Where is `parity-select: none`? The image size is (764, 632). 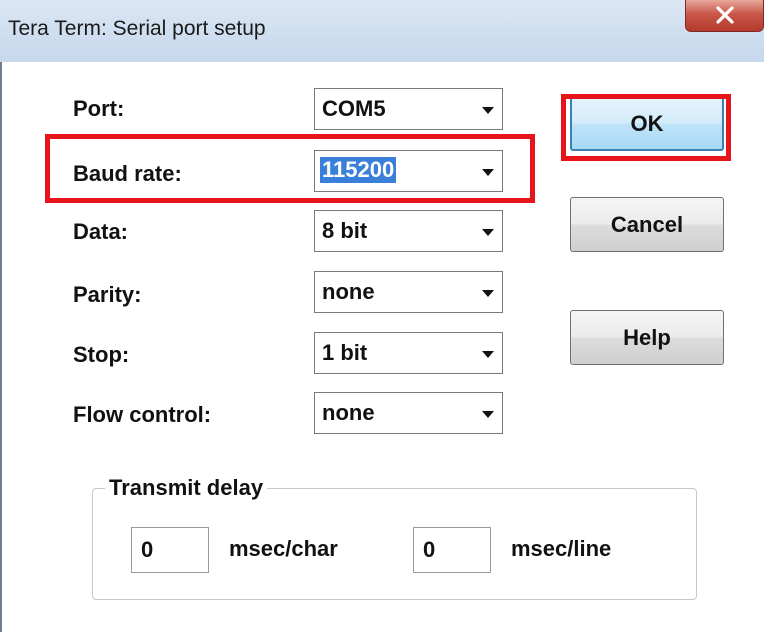
parity-select: none is located at coordinates (408, 292).